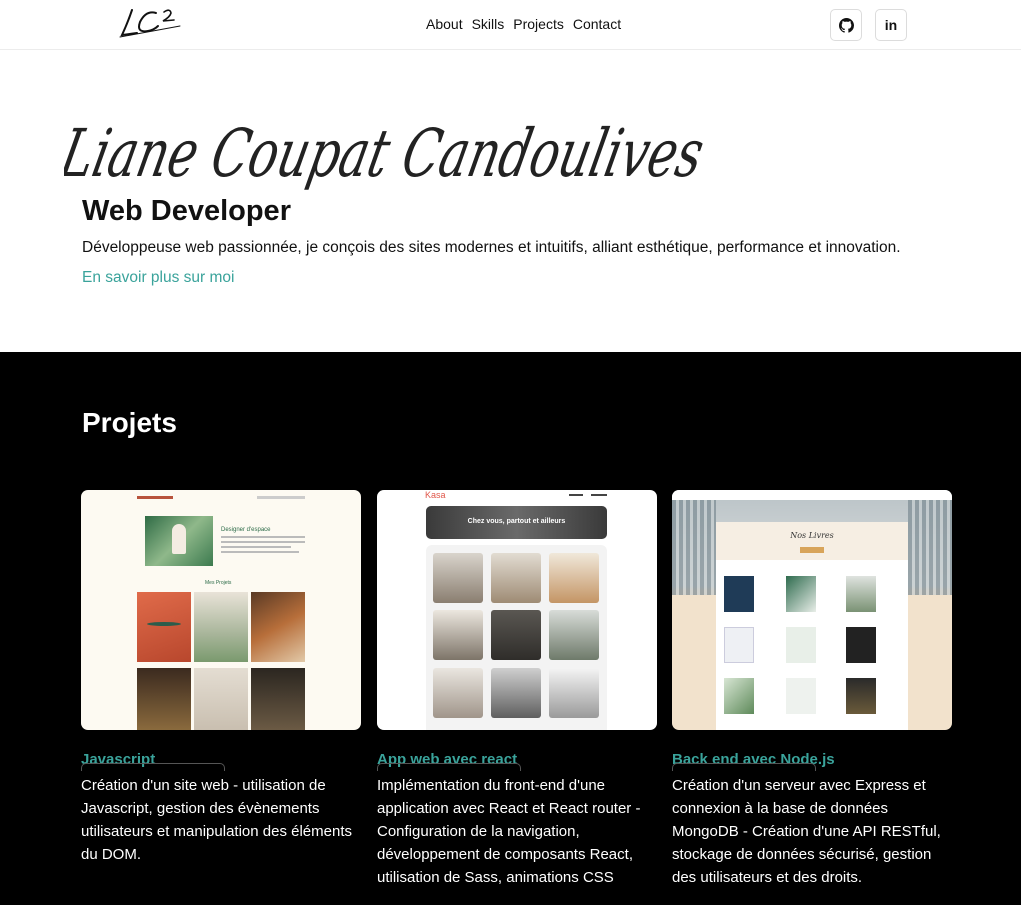 This screenshot has width=1021, height=905. What do you see at coordinates (517, 610) in the screenshot?
I see `project-thumbnail: Kasa Chez vous, partout et ailleurs` at bounding box center [517, 610].